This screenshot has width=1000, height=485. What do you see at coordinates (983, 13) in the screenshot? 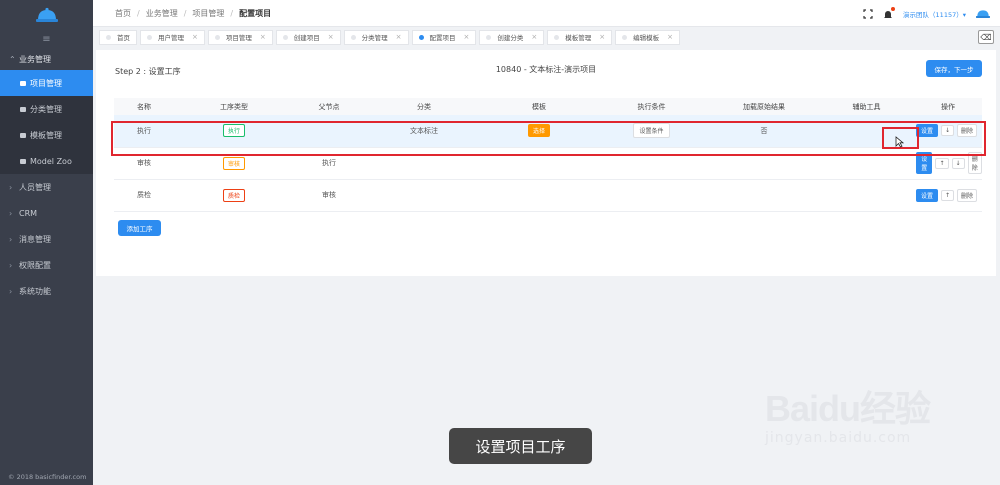
I see `avatar` at bounding box center [983, 13].